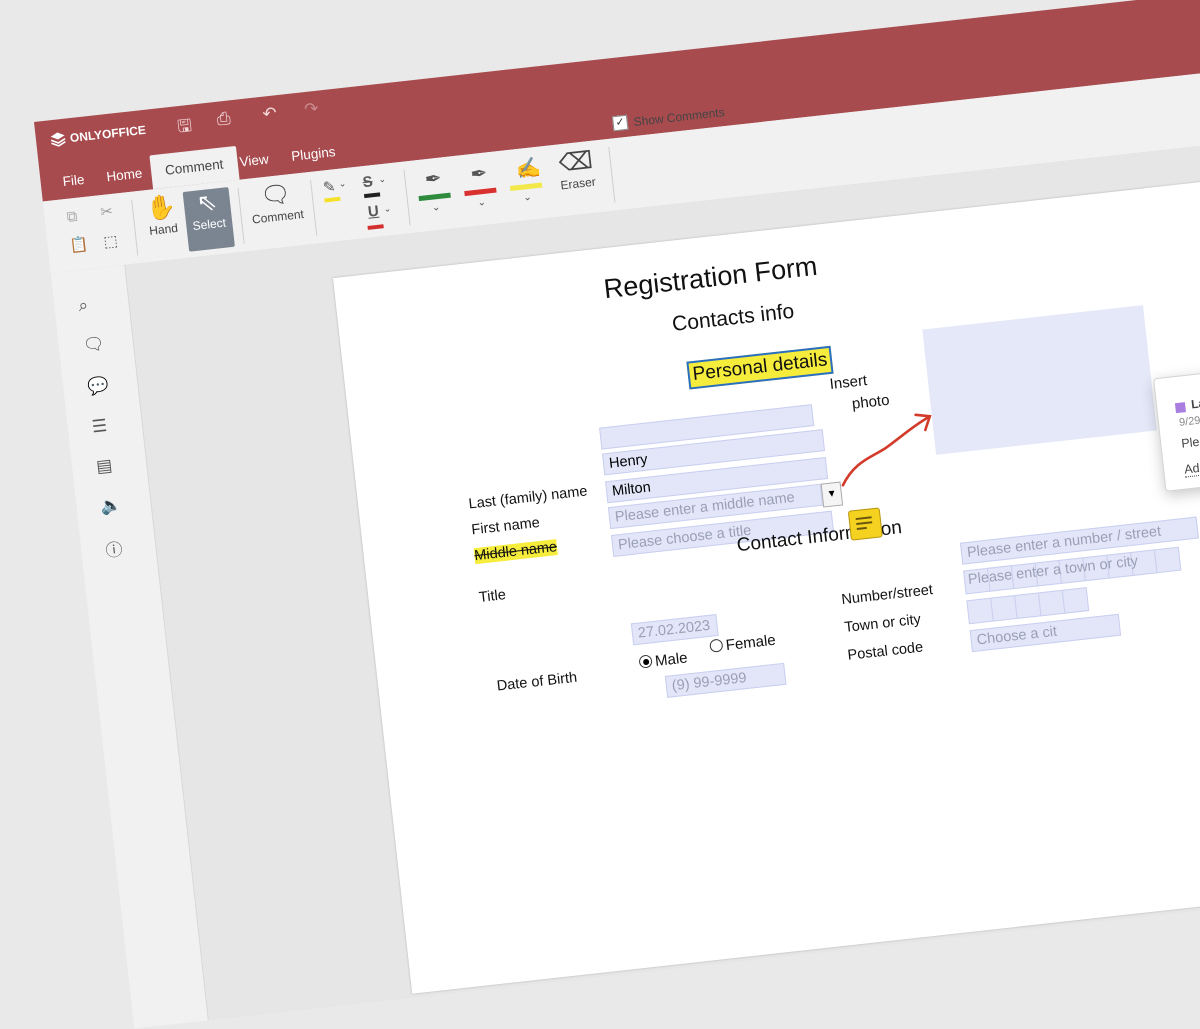  I want to click on logo-text: ONLYOFFICE, so click(108, 134).